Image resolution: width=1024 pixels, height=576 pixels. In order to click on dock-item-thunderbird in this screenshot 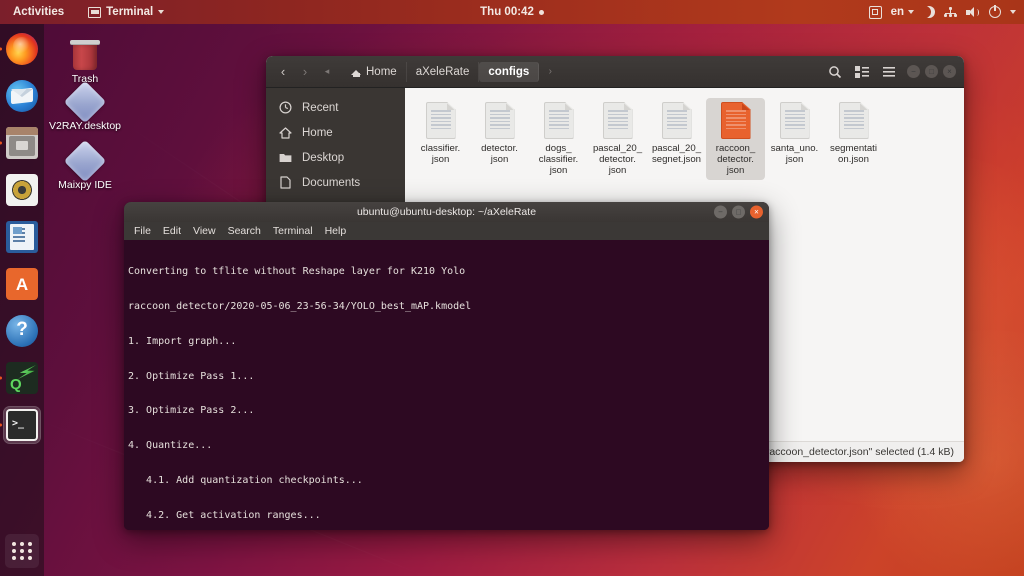, I will do `click(22, 96)`.